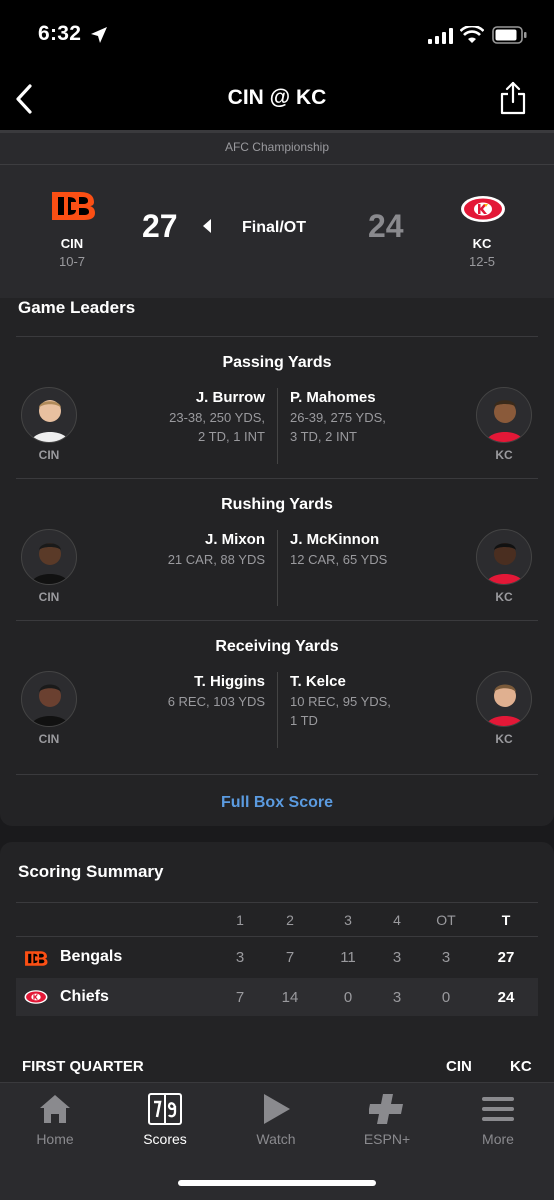 Image resolution: width=554 pixels, height=1200 pixels. I want to click on wifi-icon, so click(472, 34).